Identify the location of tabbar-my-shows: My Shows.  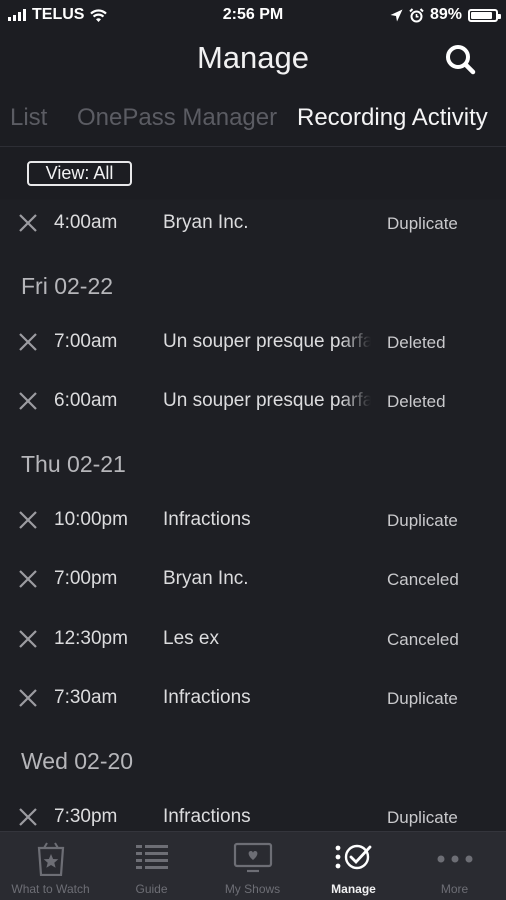
(252, 866).